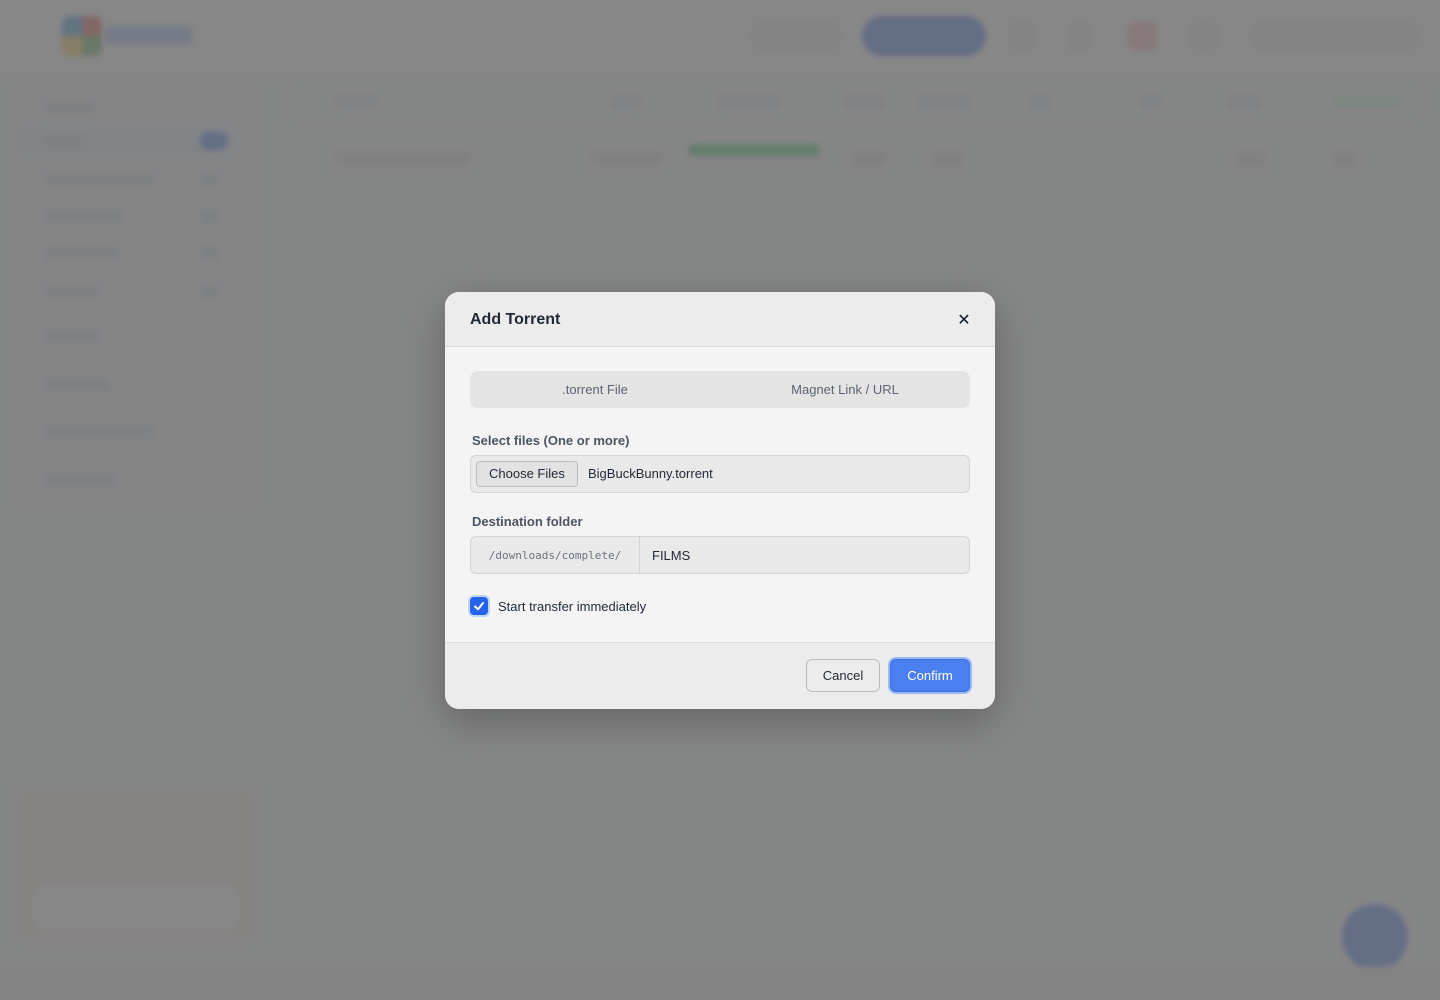  What do you see at coordinates (720, 474) in the screenshot?
I see `file-input: Choose Files BigBuckBunny.torrent` at bounding box center [720, 474].